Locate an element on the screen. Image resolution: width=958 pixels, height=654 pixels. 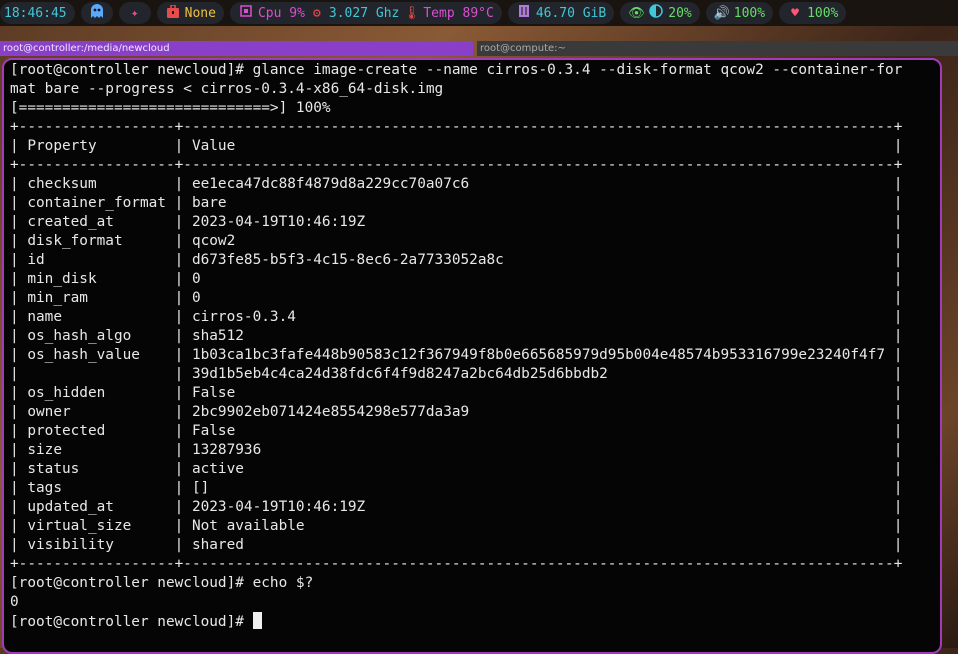
cpu-widget: Cpu 9% ⚙ 3.027 Ghz 🌡 Temp 89°C is located at coordinates (365, 13).